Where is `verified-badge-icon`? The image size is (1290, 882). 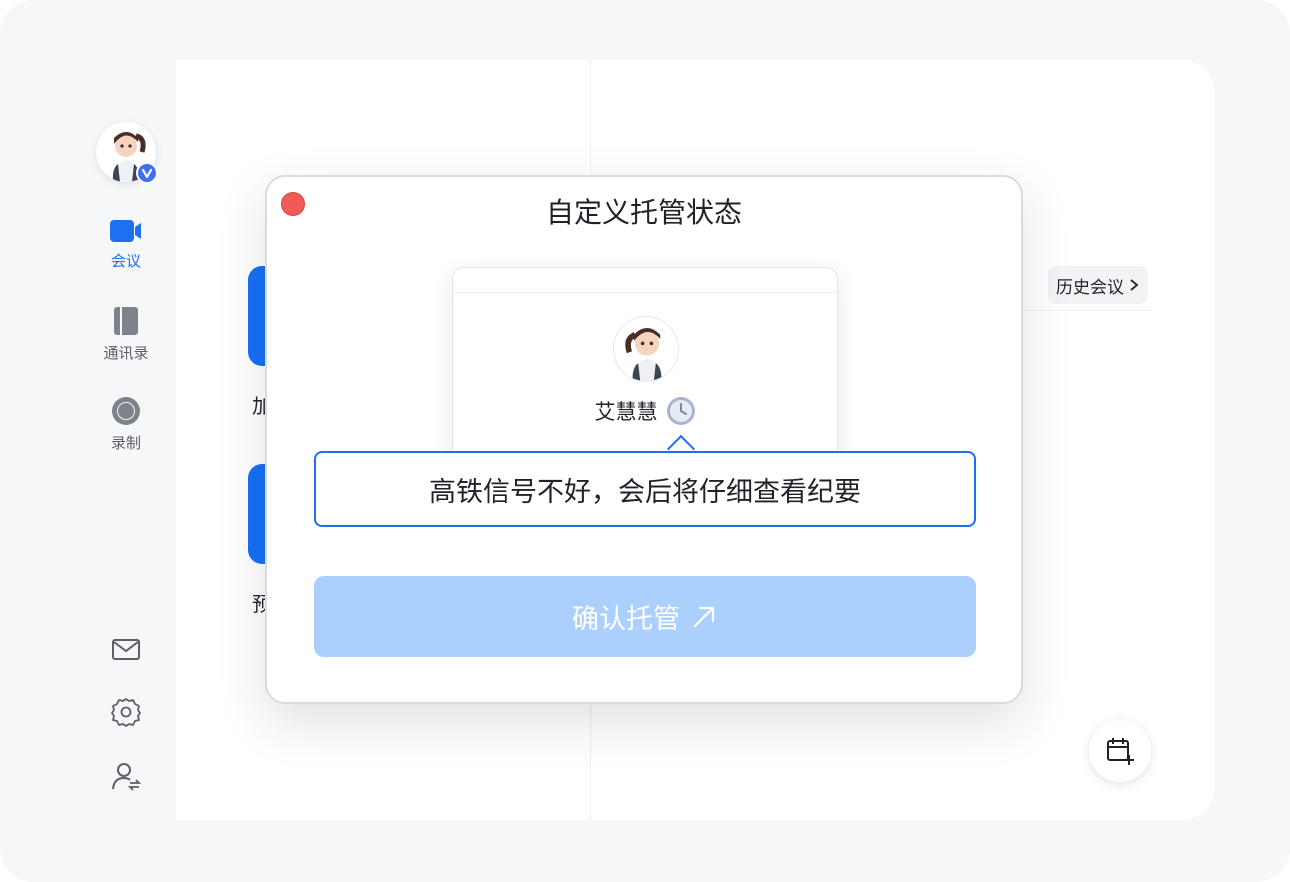 verified-badge-icon is located at coordinates (147, 173).